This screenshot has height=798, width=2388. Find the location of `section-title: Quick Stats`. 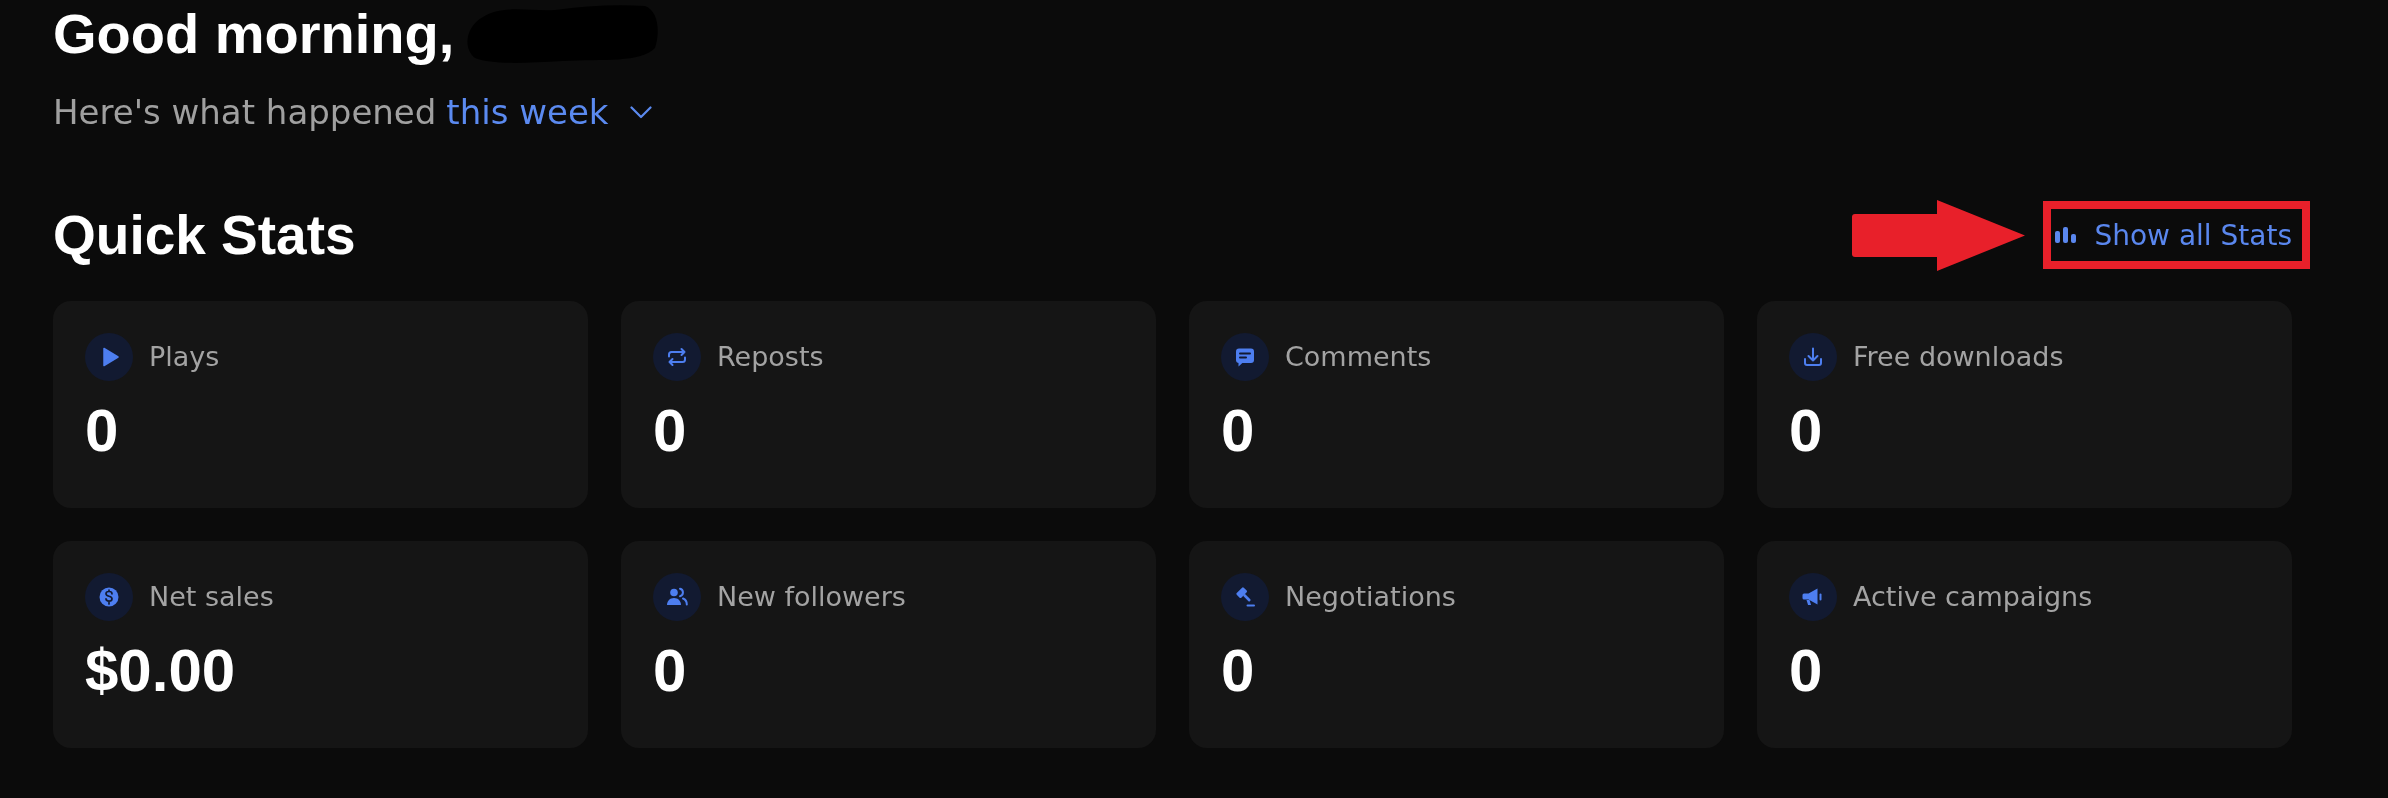

section-title: Quick Stats is located at coordinates (204, 235).